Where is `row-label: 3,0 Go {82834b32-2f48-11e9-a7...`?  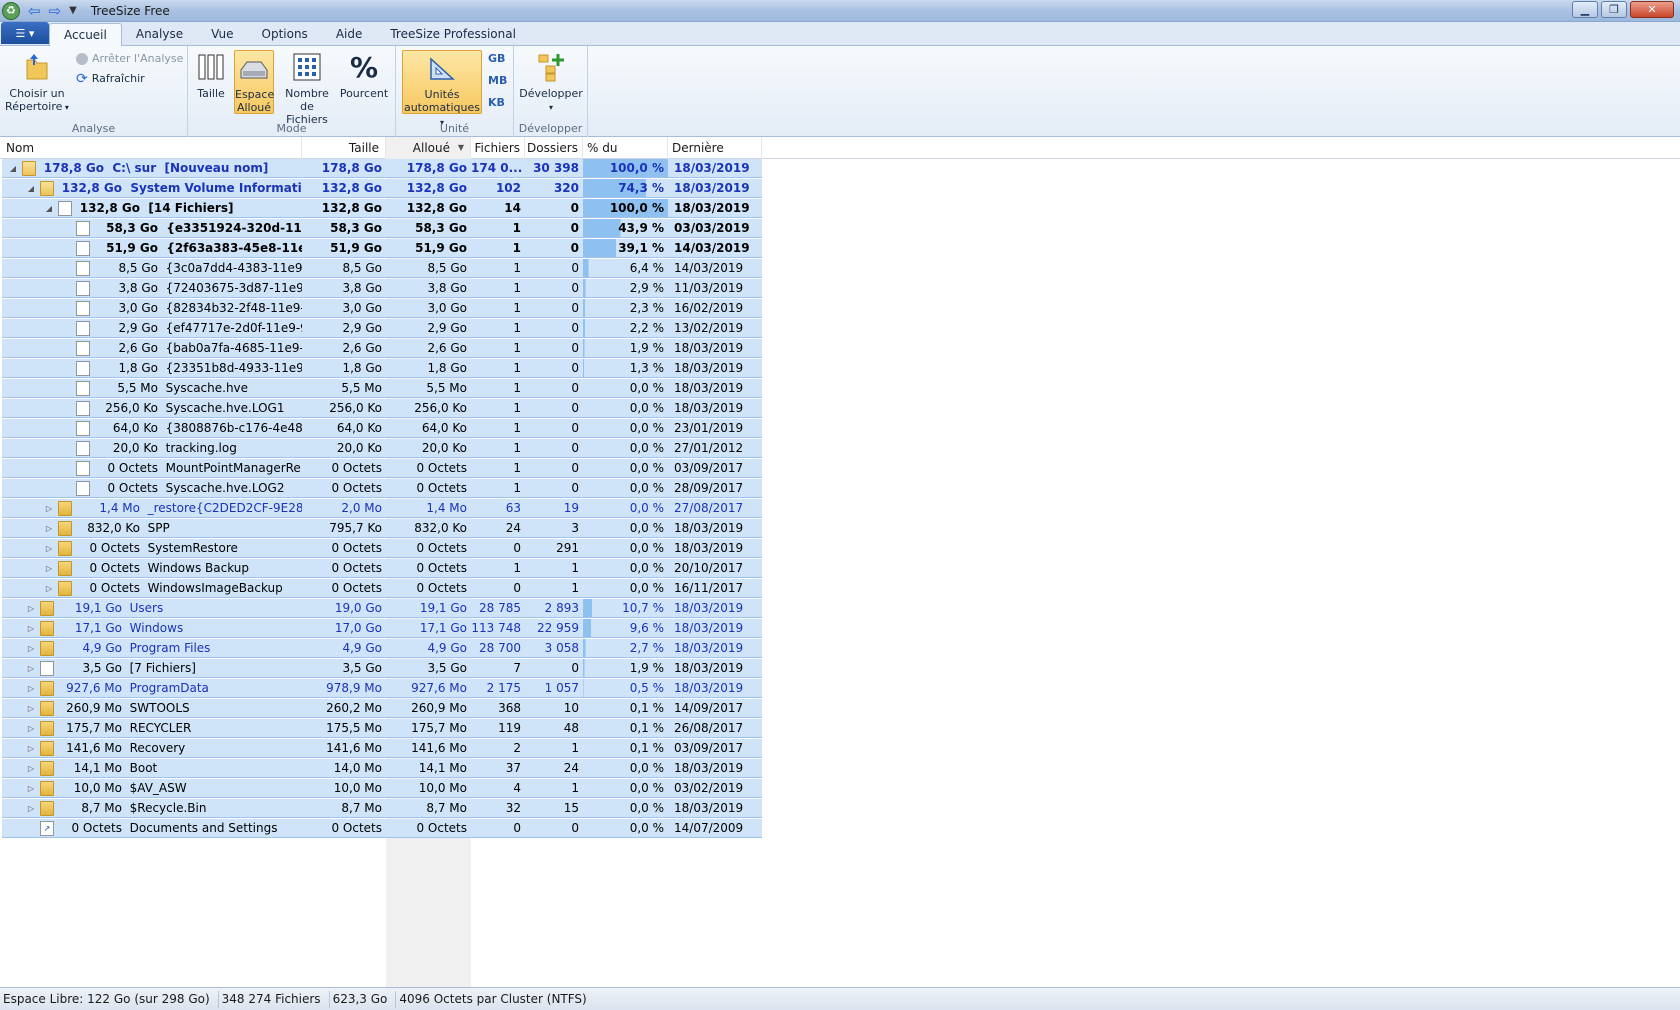
row-label: 3,0 Go {82834b32-2f48-11e9-a7... is located at coordinates (198, 308).